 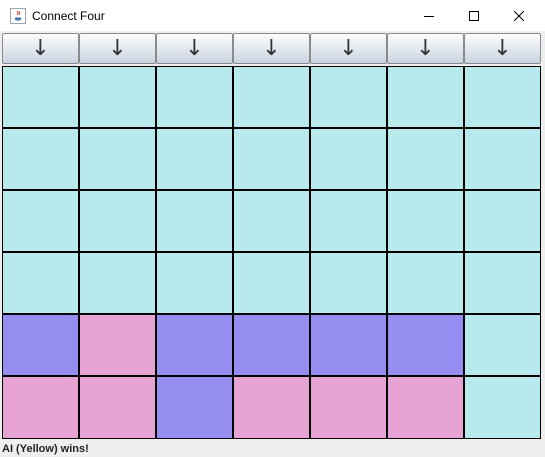 I want to click on board-cell-r2-c6-empty, so click(x=425, y=159).